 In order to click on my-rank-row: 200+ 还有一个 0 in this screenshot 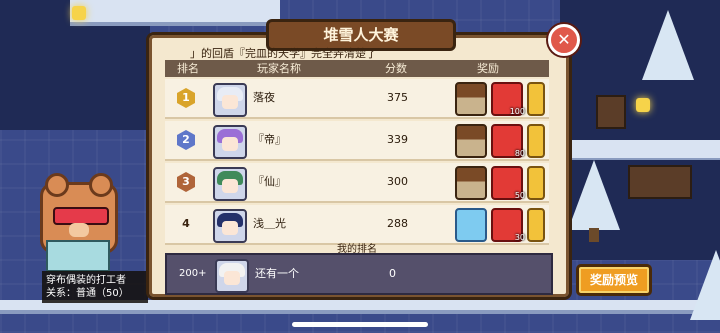, I will do `click(359, 274)`.